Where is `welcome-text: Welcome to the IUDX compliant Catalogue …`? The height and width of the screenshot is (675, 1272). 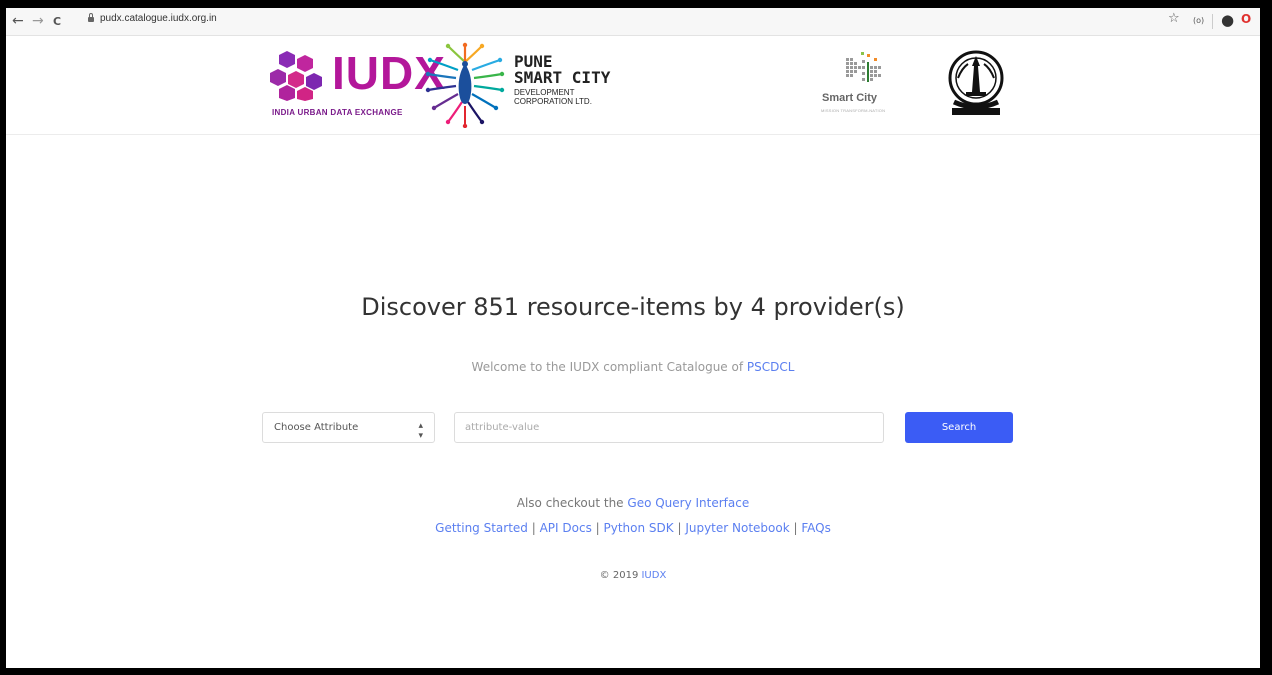 welcome-text: Welcome to the IUDX compliant Catalogue … is located at coordinates (633, 367).